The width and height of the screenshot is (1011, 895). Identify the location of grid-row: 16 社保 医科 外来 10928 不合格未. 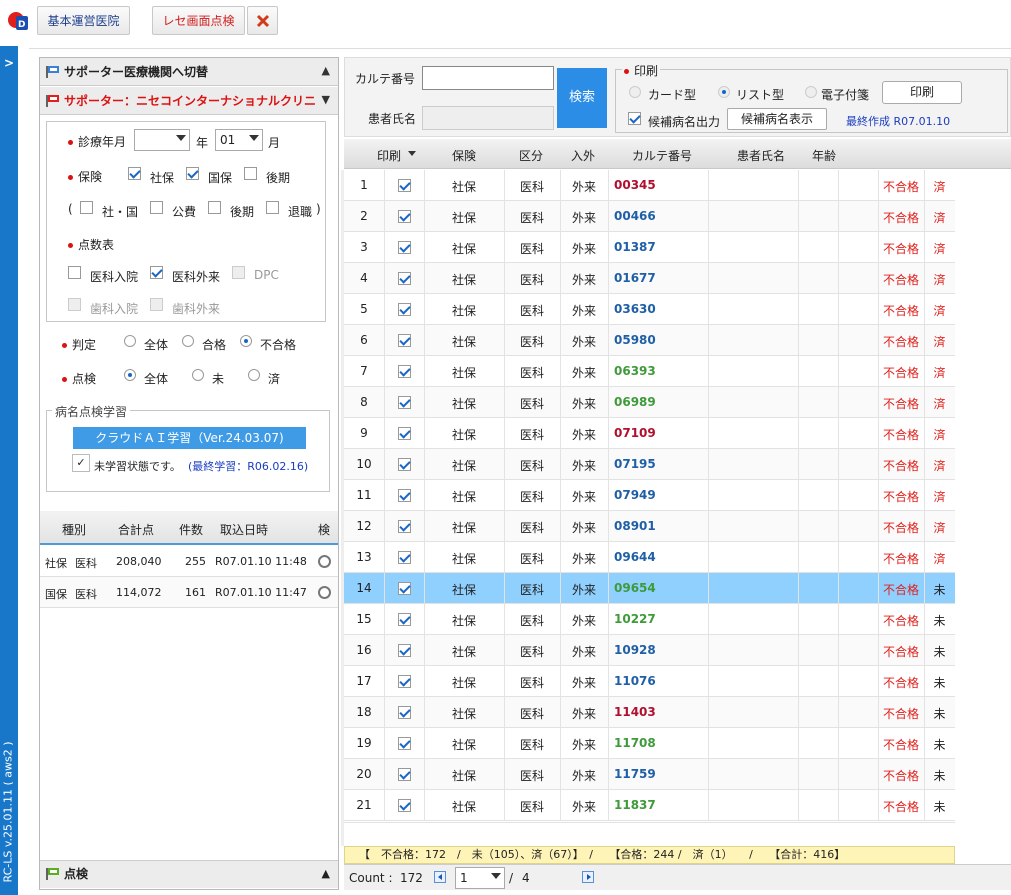
(649, 650).